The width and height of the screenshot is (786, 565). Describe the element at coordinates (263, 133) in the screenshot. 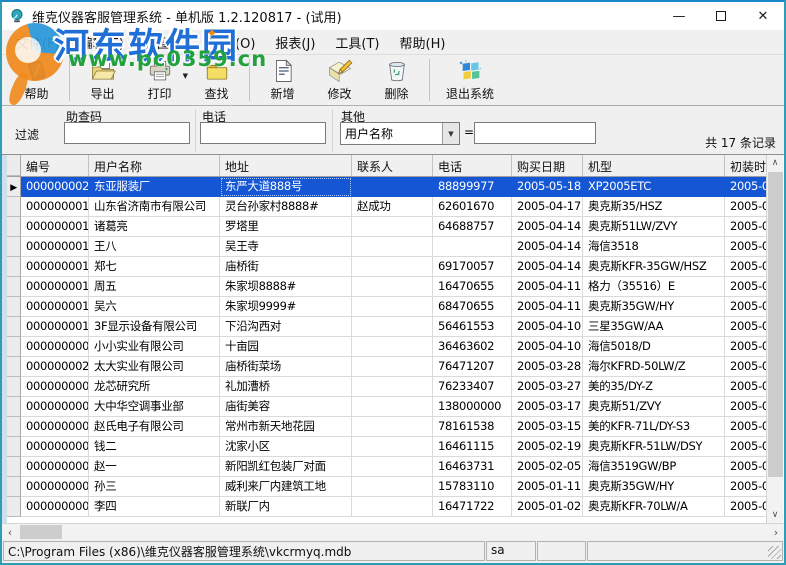

I see `phone-input` at that location.